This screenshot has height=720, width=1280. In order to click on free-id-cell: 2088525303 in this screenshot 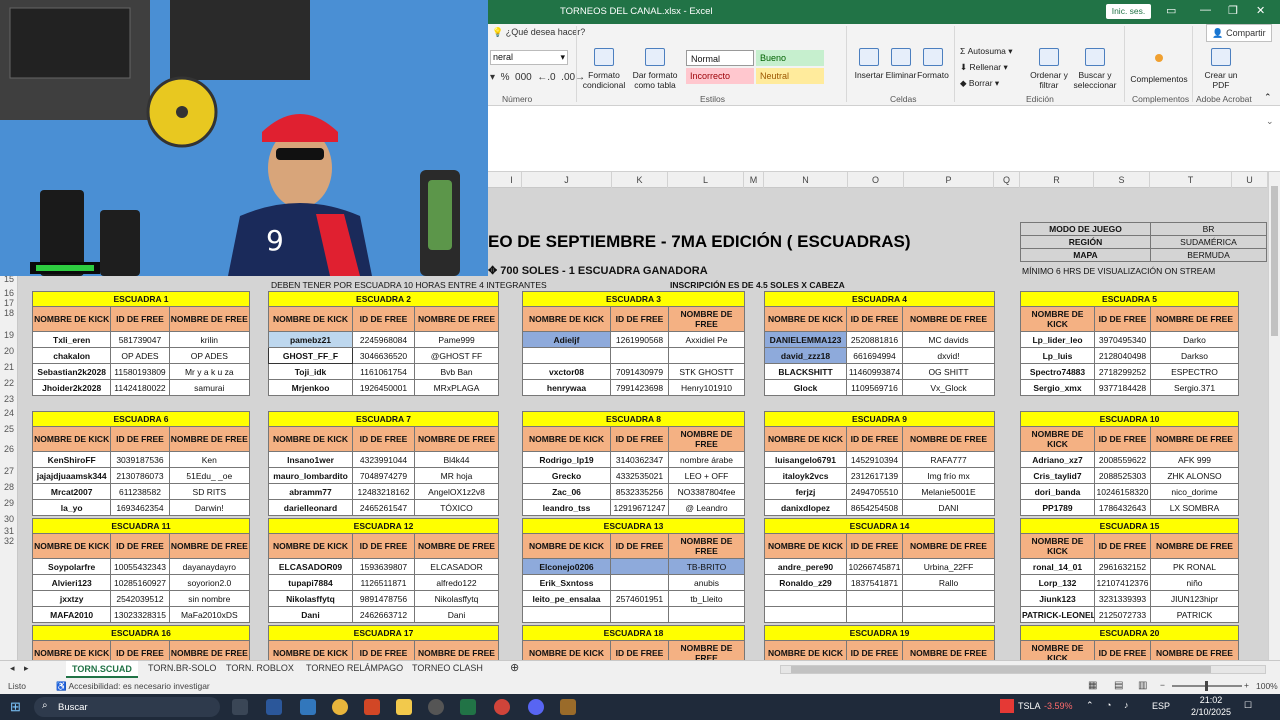, I will do `click(1122, 475)`.